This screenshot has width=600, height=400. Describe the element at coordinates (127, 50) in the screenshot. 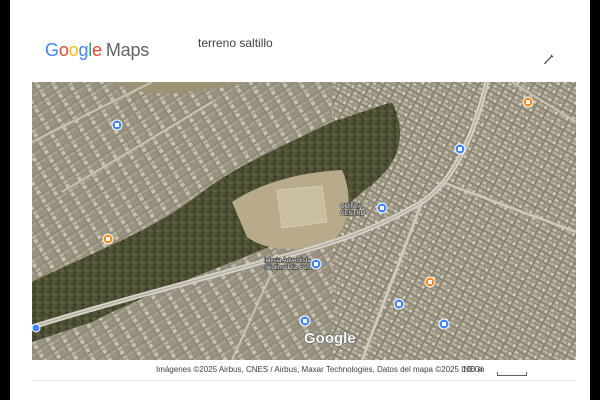

I see `logo-maps-text: Maps` at that location.